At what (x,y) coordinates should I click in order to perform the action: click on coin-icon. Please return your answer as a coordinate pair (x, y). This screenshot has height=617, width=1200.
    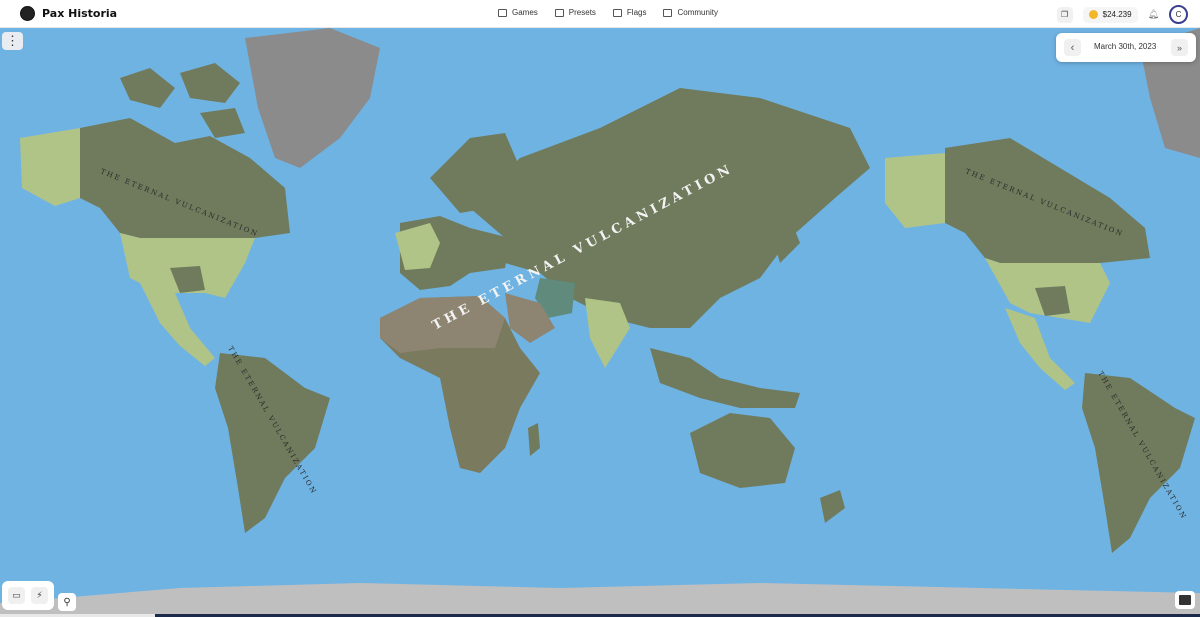
    Looking at the image, I should click on (1093, 14).